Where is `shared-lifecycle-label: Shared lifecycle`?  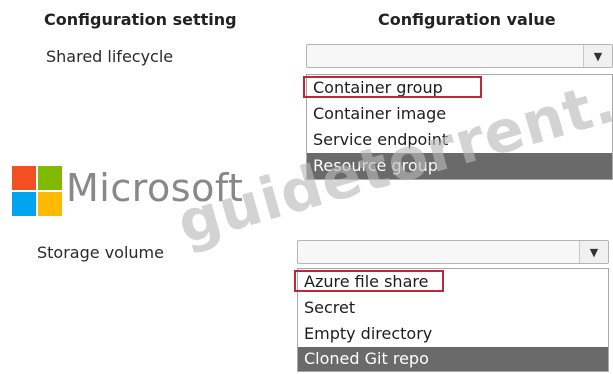
shared-lifecycle-label: Shared lifecycle is located at coordinates (110, 56).